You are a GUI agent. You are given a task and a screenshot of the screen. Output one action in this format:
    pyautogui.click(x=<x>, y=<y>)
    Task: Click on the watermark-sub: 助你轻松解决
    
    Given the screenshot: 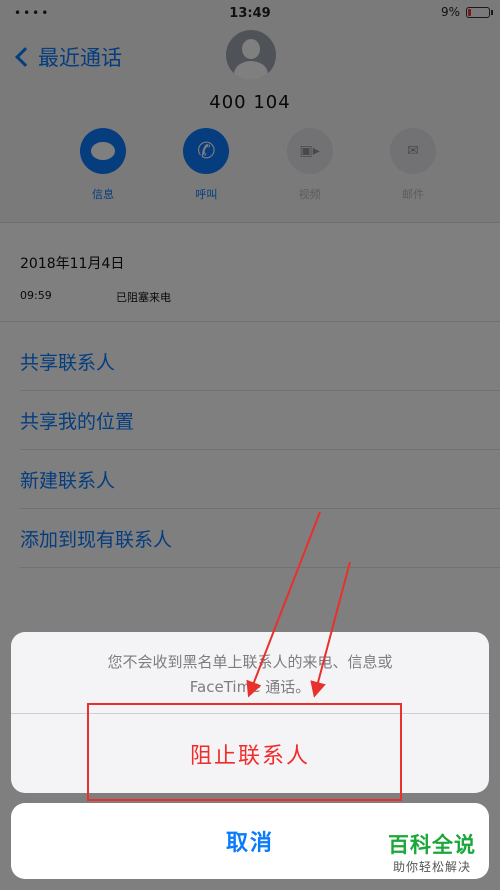 What is the action you would take?
    pyautogui.click(x=431, y=867)
    